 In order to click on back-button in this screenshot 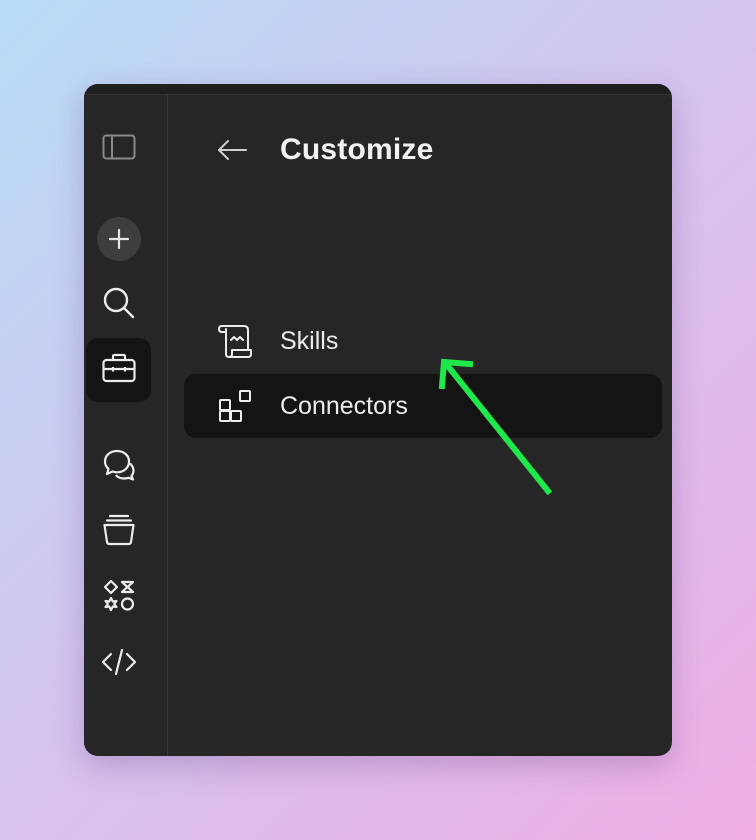, I will do `click(232, 152)`.